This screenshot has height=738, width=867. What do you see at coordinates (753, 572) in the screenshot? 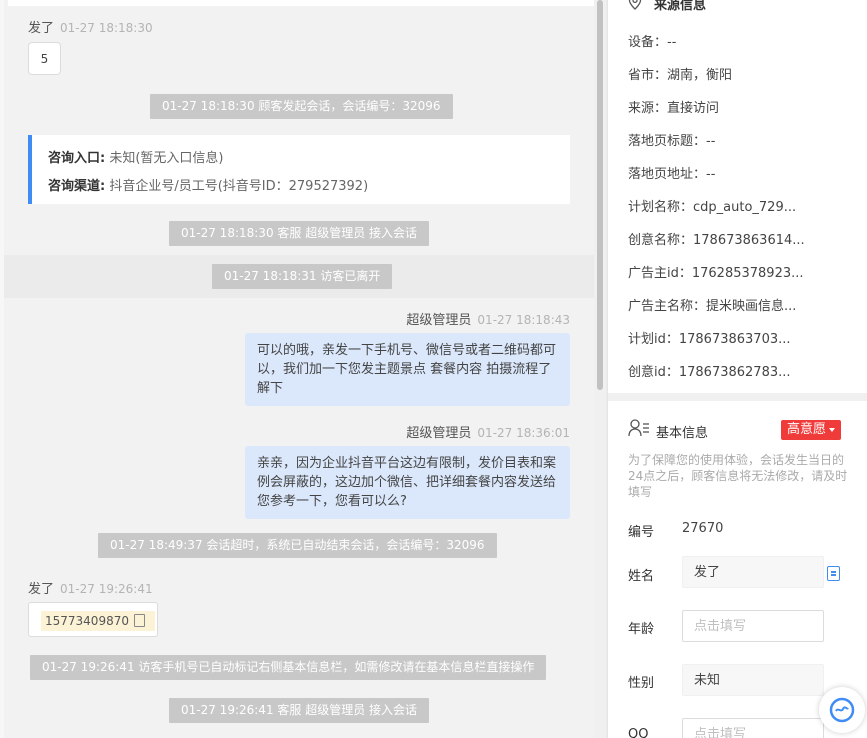
I see `name-field: 发了` at bounding box center [753, 572].